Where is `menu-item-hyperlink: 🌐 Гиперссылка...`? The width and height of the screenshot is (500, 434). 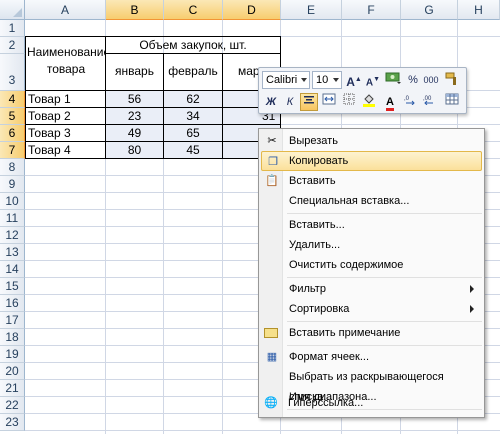 menu-item-hyperlink: 🌐 Гиперссылка... is located at coordinates (370, 403).